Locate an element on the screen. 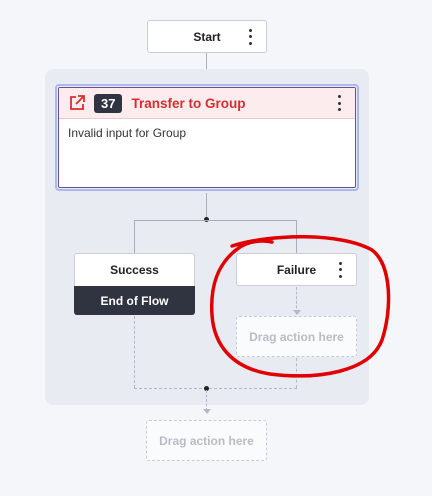 Image resolution: width=432 pixels, height=496 pixels. bottom-dropzone-label: Drag action here is located at coordinates (206, 440).